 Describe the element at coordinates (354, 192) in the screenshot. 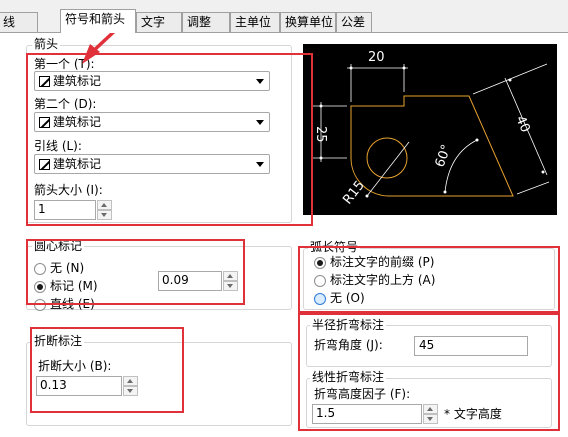

I see `dim-radius-text: R15` at that location.